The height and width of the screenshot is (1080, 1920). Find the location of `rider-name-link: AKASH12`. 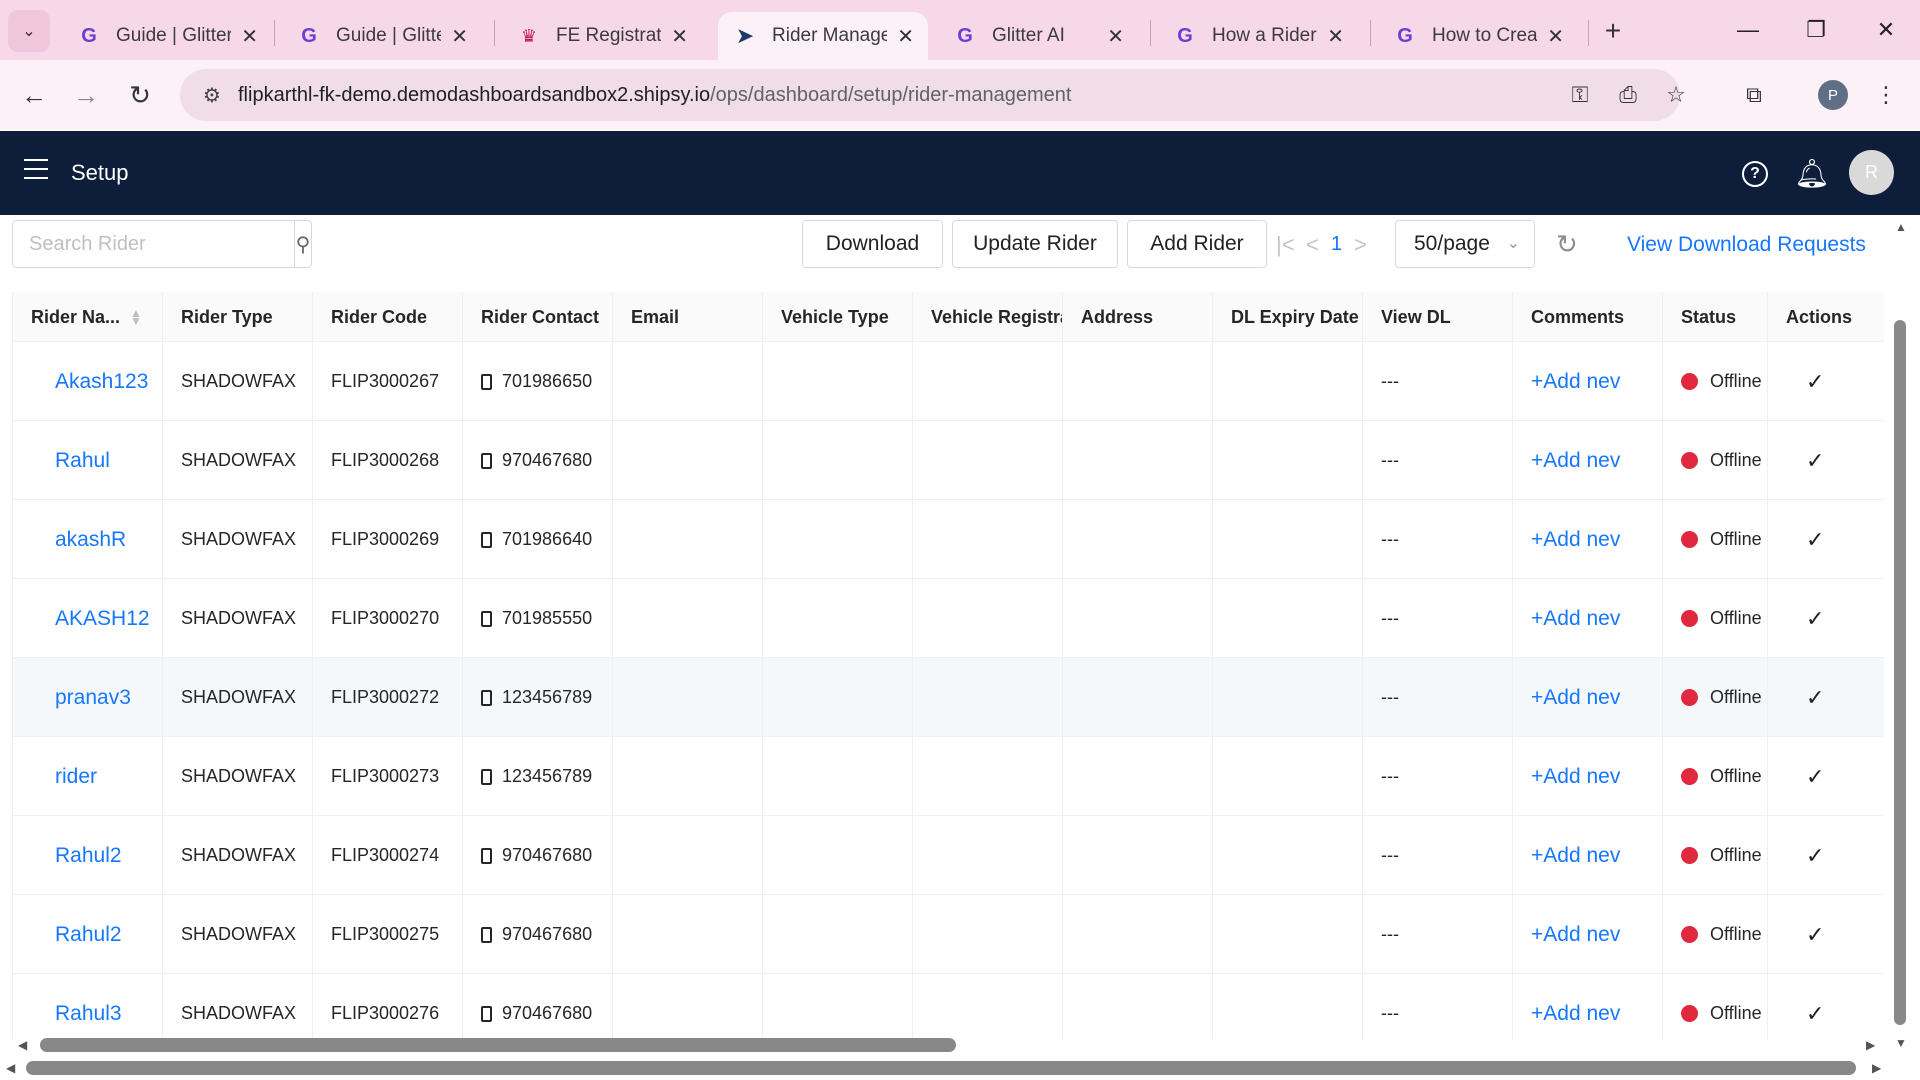

rider-name-link: AKASH12 is located at coordinates (90, 619).